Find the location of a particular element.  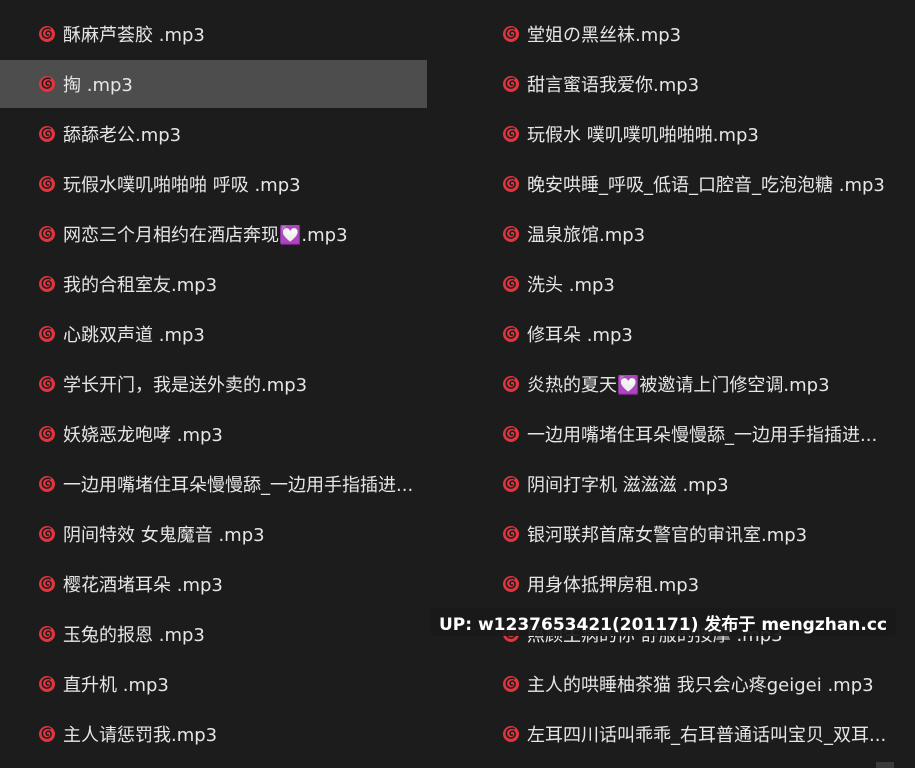

file-name: 学长开门，我是送外卖的.mp3 is located at coordinates (185, 385).